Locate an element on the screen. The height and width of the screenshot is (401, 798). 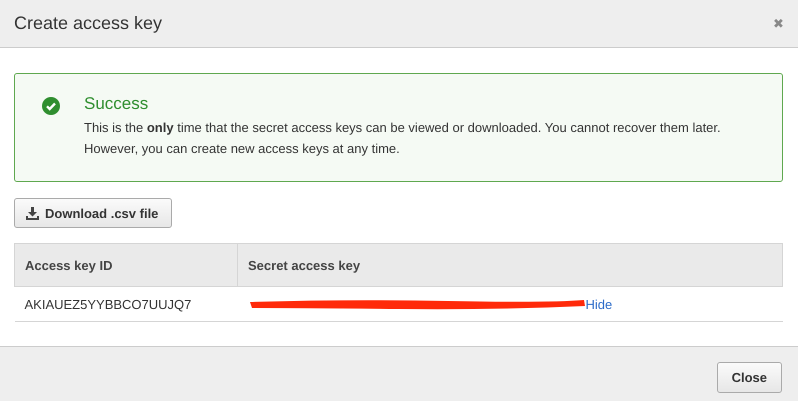
download-icon is located at coordinates (32, 213).